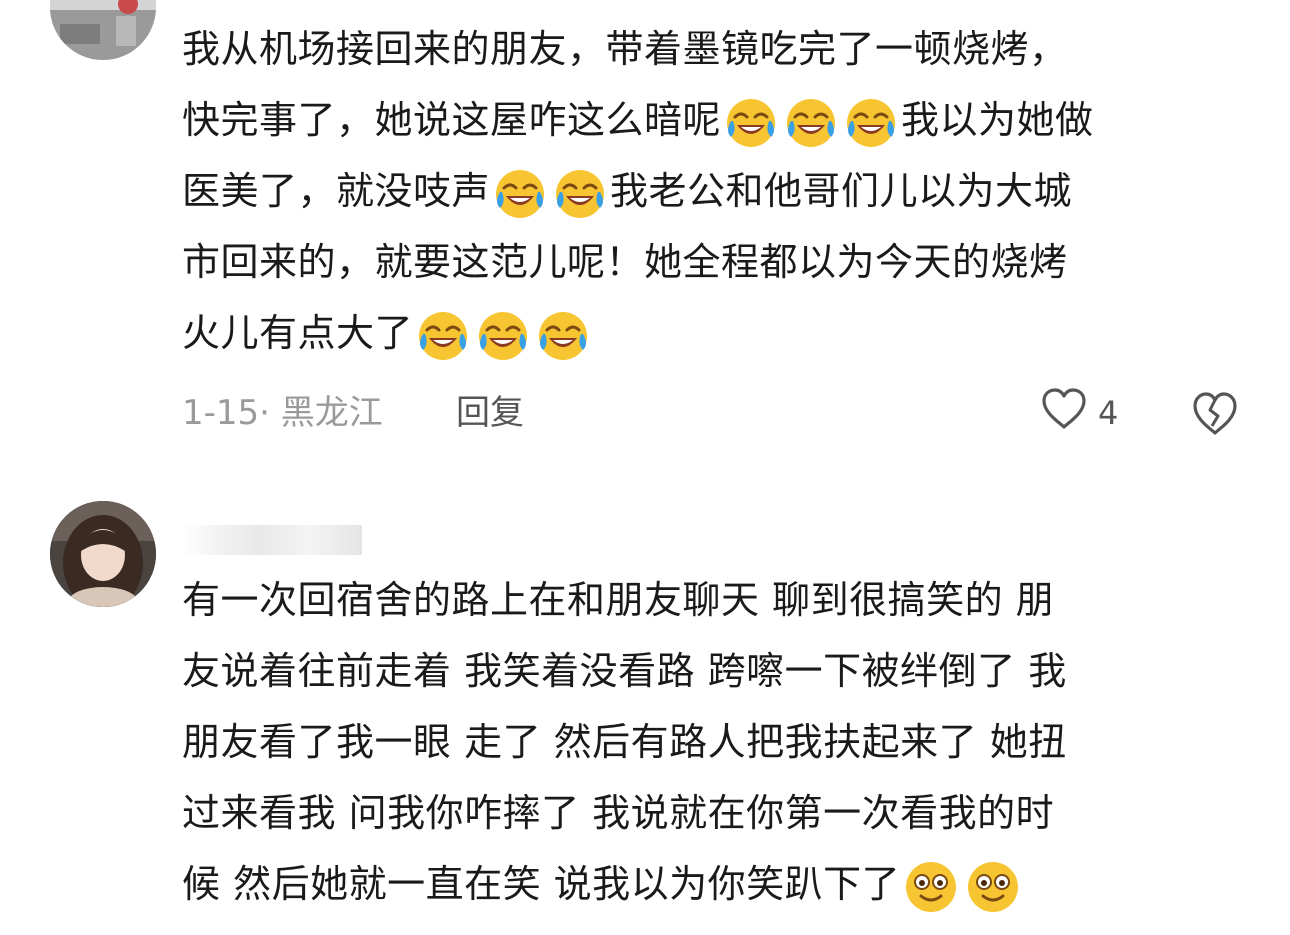  I want to click on comment-text-segment: 我从机场接回来的朋友，带着墨镜吃完了一顿烧烤，, so click(625, 49).